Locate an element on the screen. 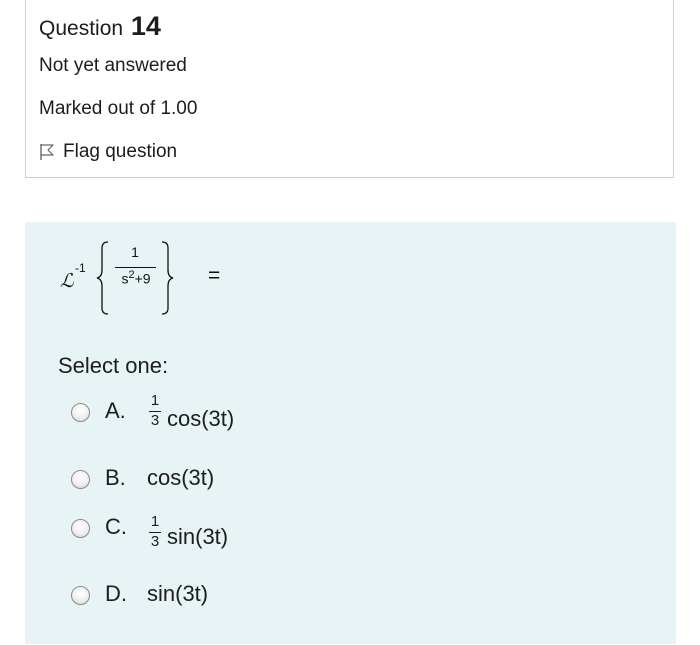 Image resolution: width=700 pixels, height=645 pixels. option-d: D. sin(3t) is located at coordinates (171, 601).